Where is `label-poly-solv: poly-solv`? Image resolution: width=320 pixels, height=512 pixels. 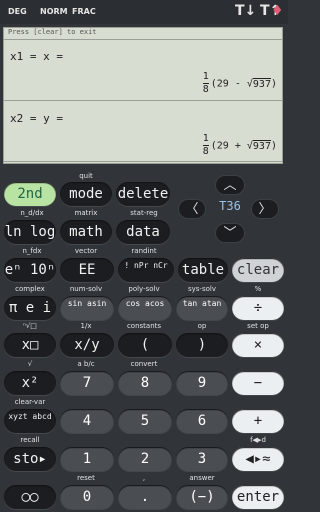 label-poly-solv: poly-solv is located at coordinates (144, 289).